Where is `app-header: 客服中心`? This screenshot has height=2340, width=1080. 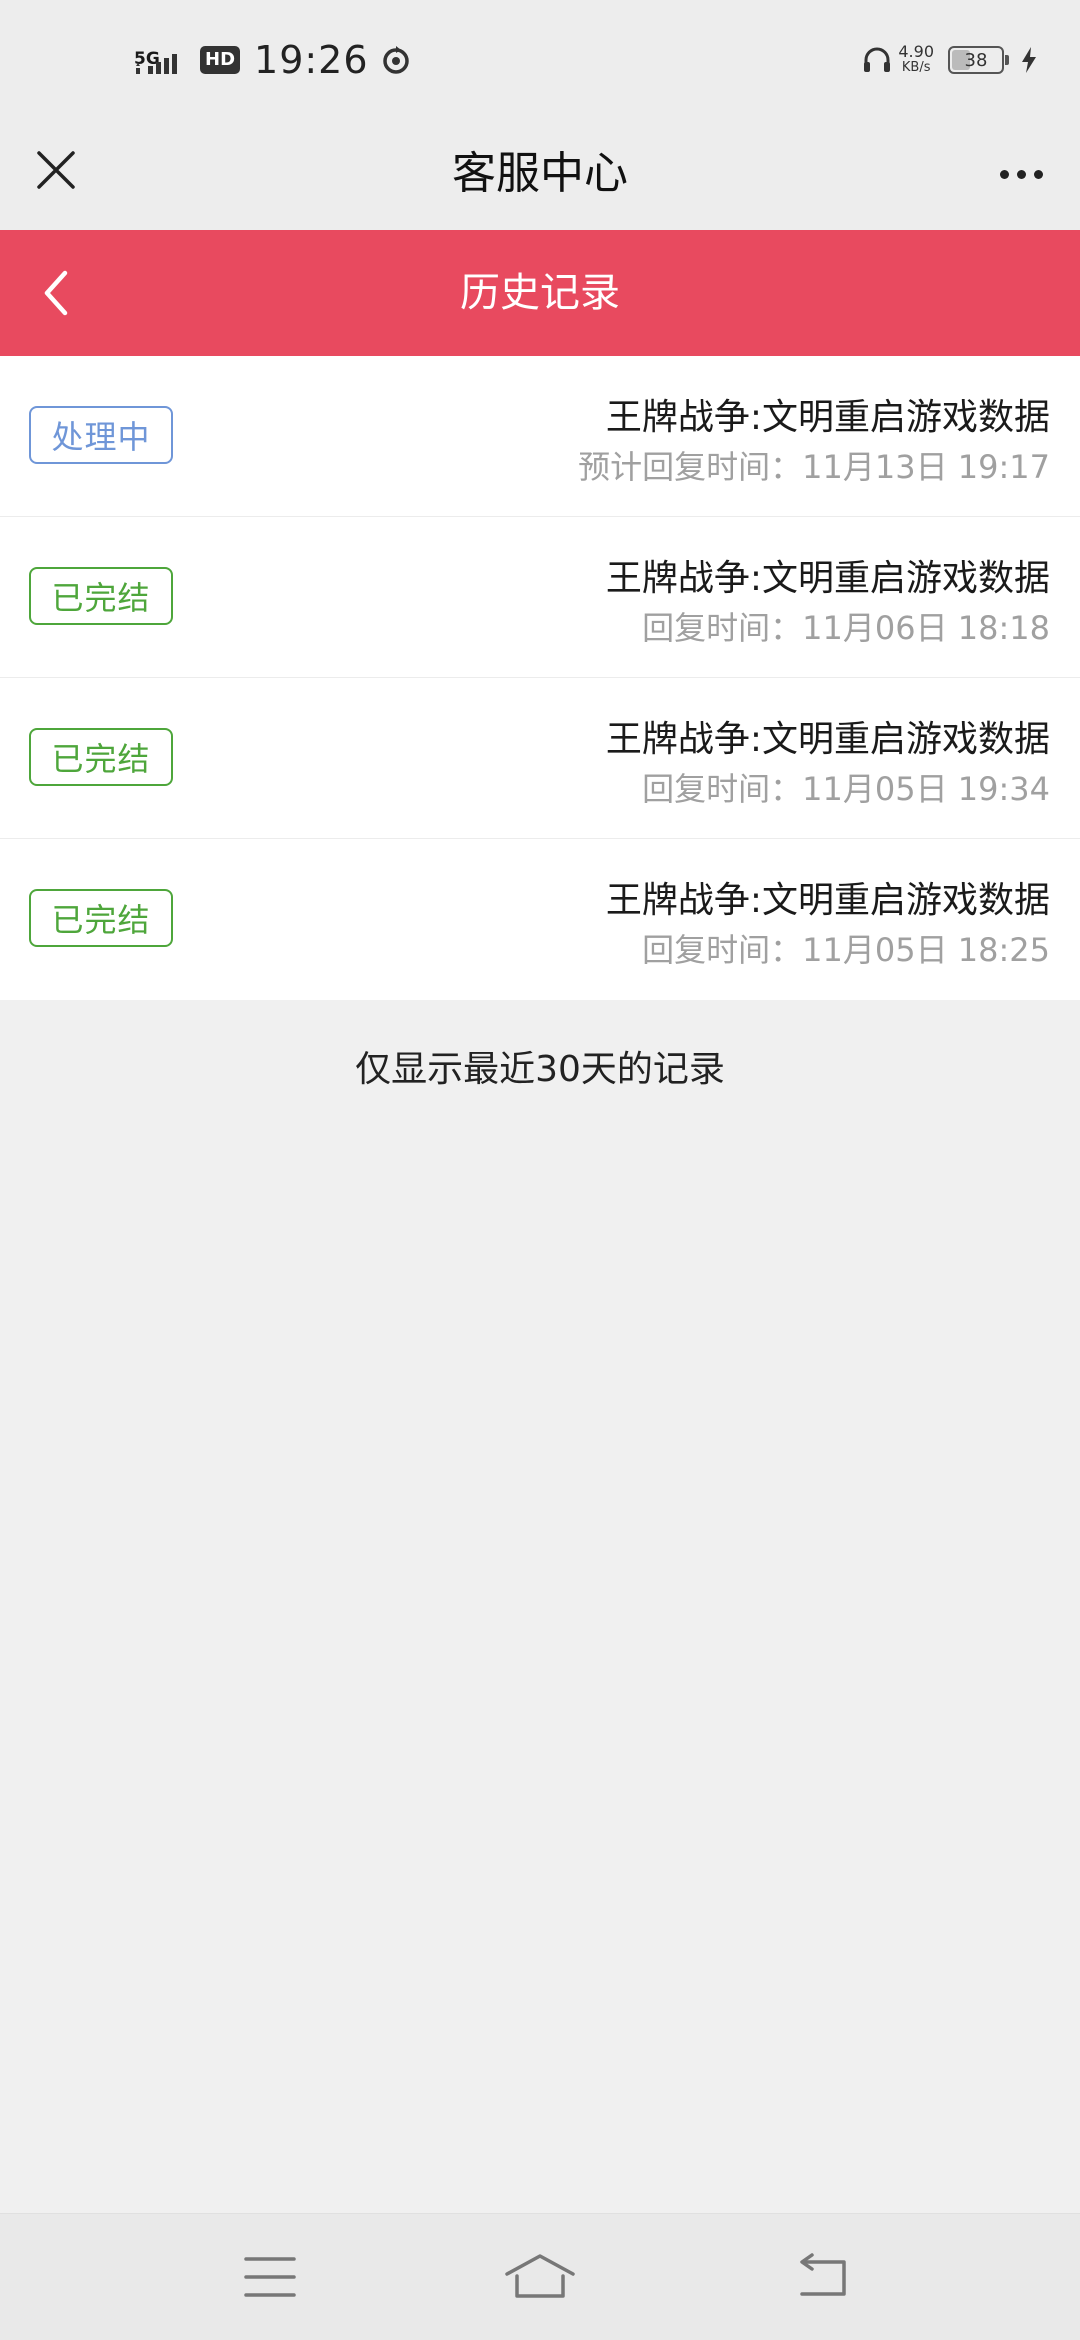
app-header: 客服中心 is located at coordinates (540, 174).